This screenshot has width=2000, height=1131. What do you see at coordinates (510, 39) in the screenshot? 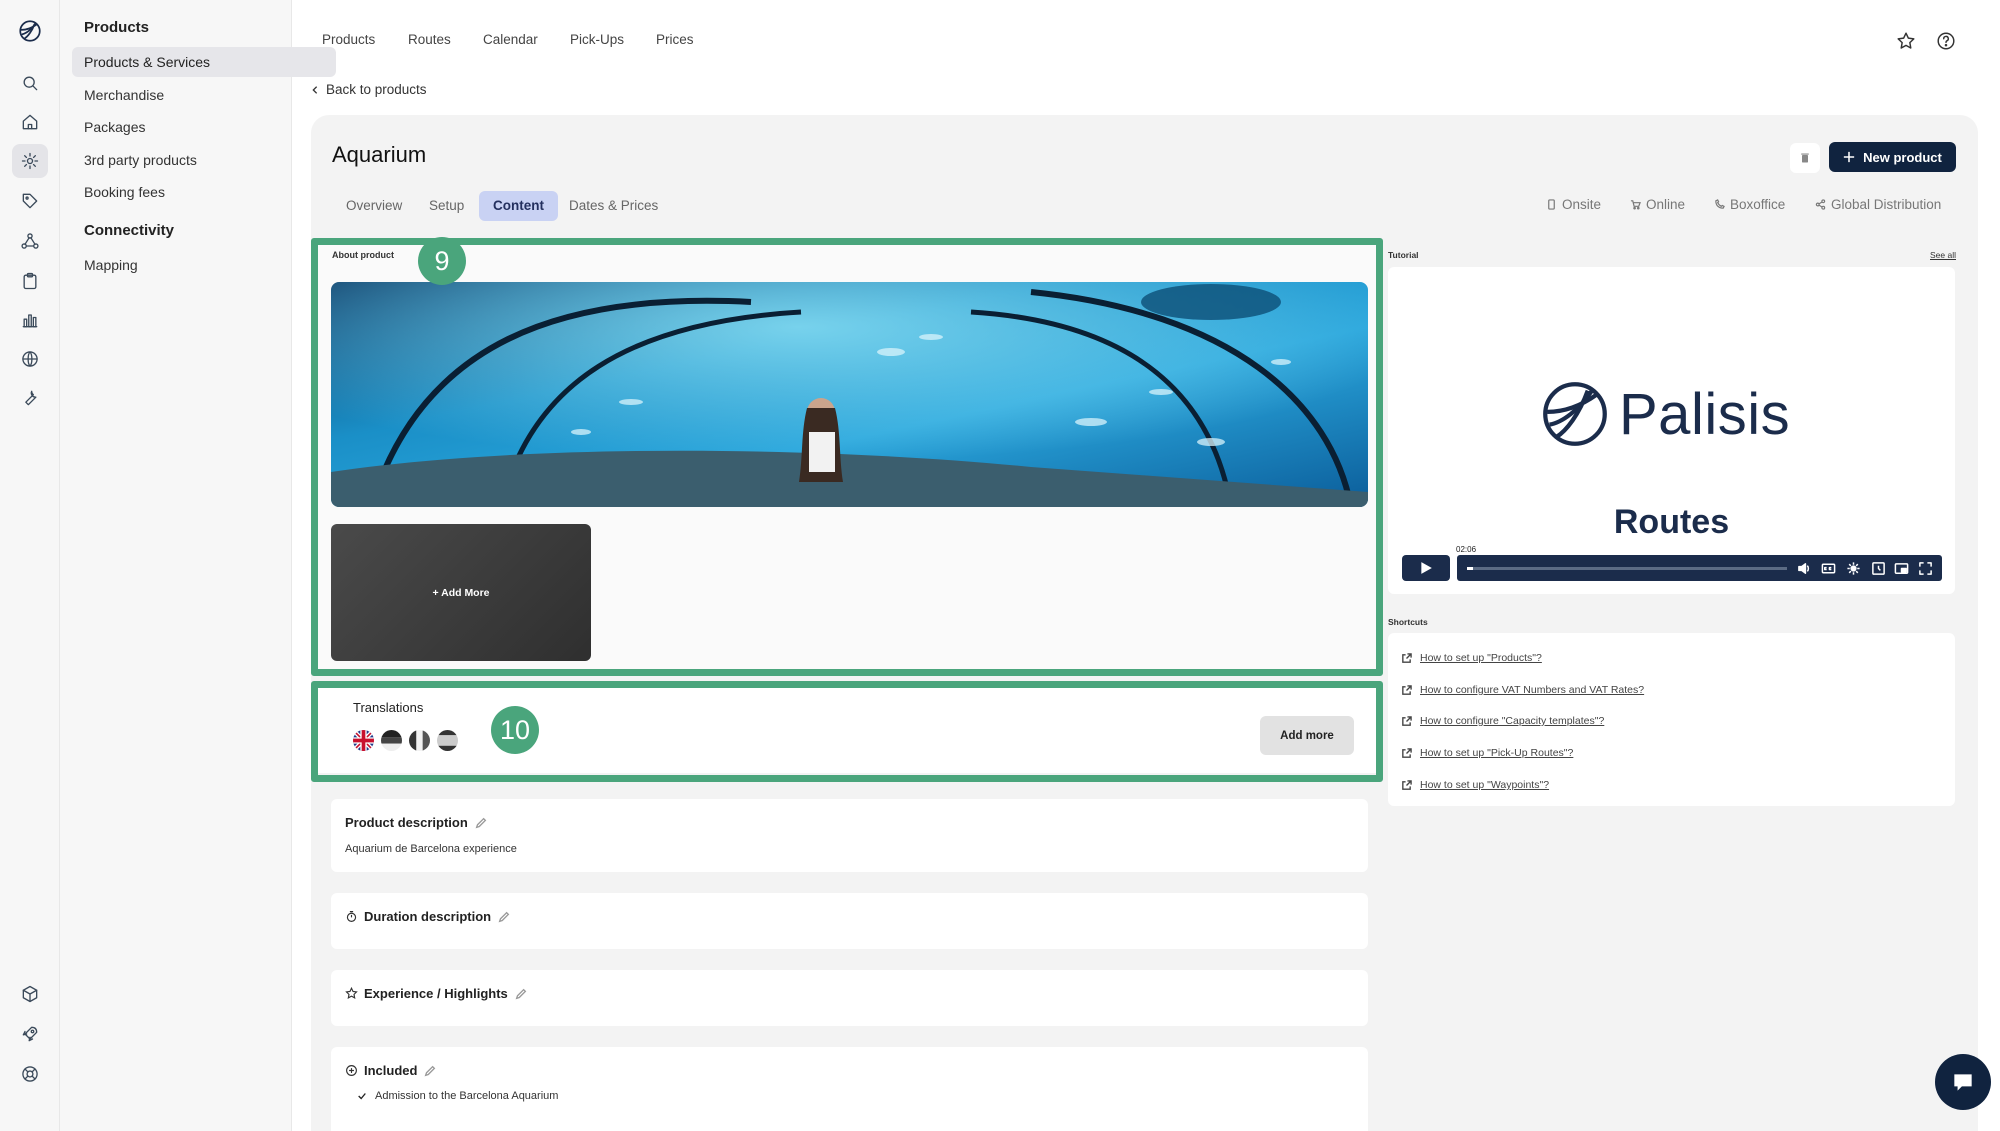
I see `top-tab-calendar: Calendar` at bounding box center [510, 39].